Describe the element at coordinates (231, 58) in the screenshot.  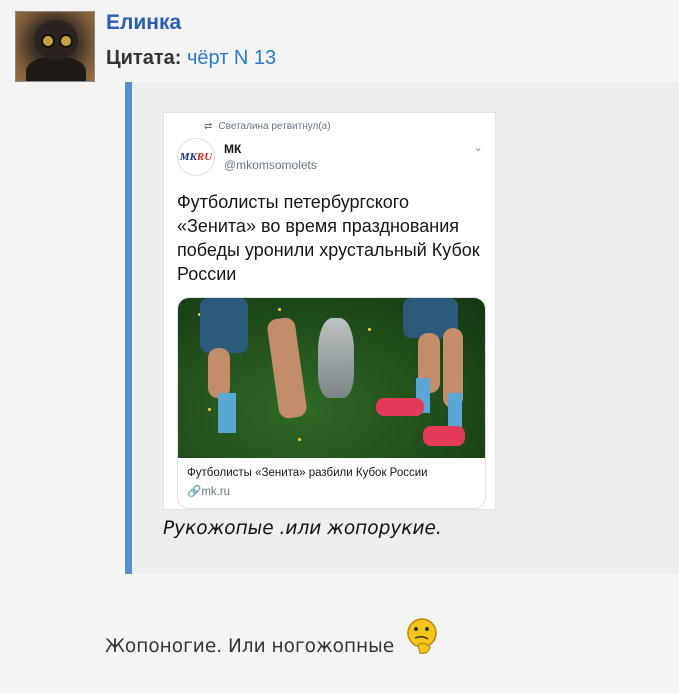
I see `quote-author-link: чёрт N 13` at that location.